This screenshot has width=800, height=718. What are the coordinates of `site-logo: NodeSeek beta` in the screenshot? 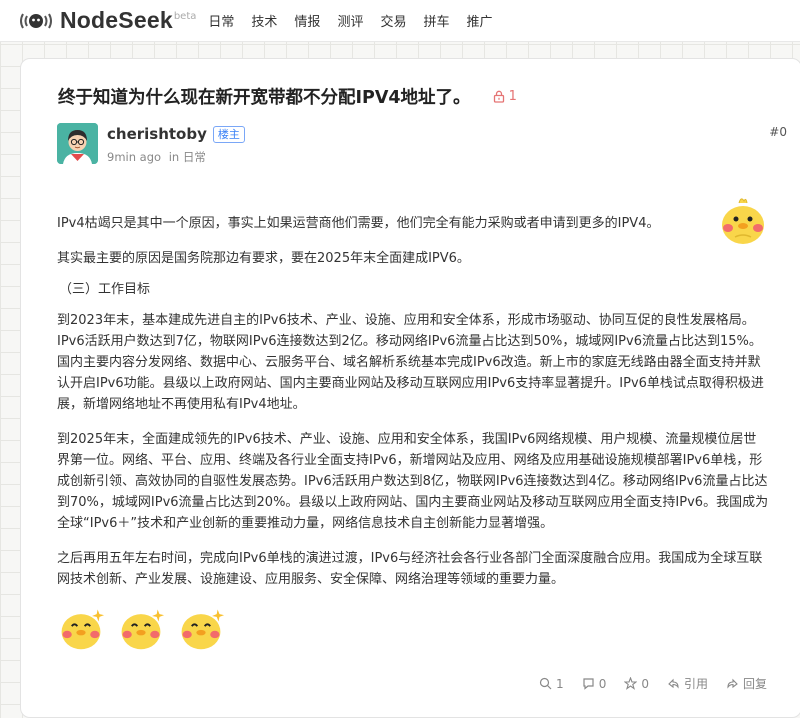 It's located at (107, 20).